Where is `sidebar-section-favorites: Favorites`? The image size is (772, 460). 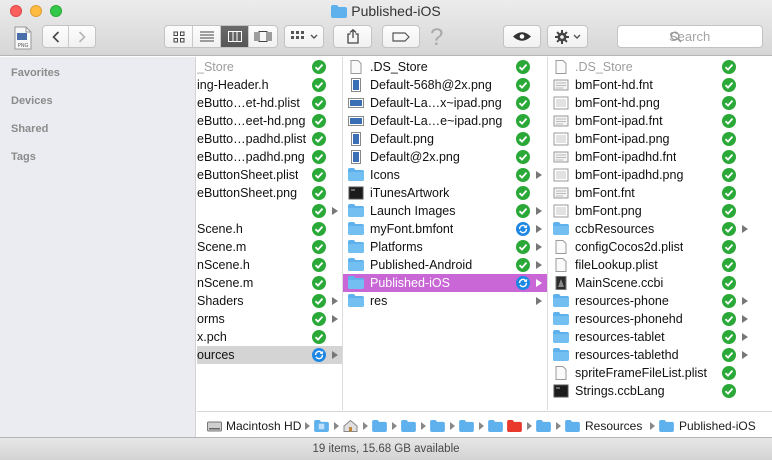 sidebar-section-favorites: Favorites is located at coordinates (35, 73).